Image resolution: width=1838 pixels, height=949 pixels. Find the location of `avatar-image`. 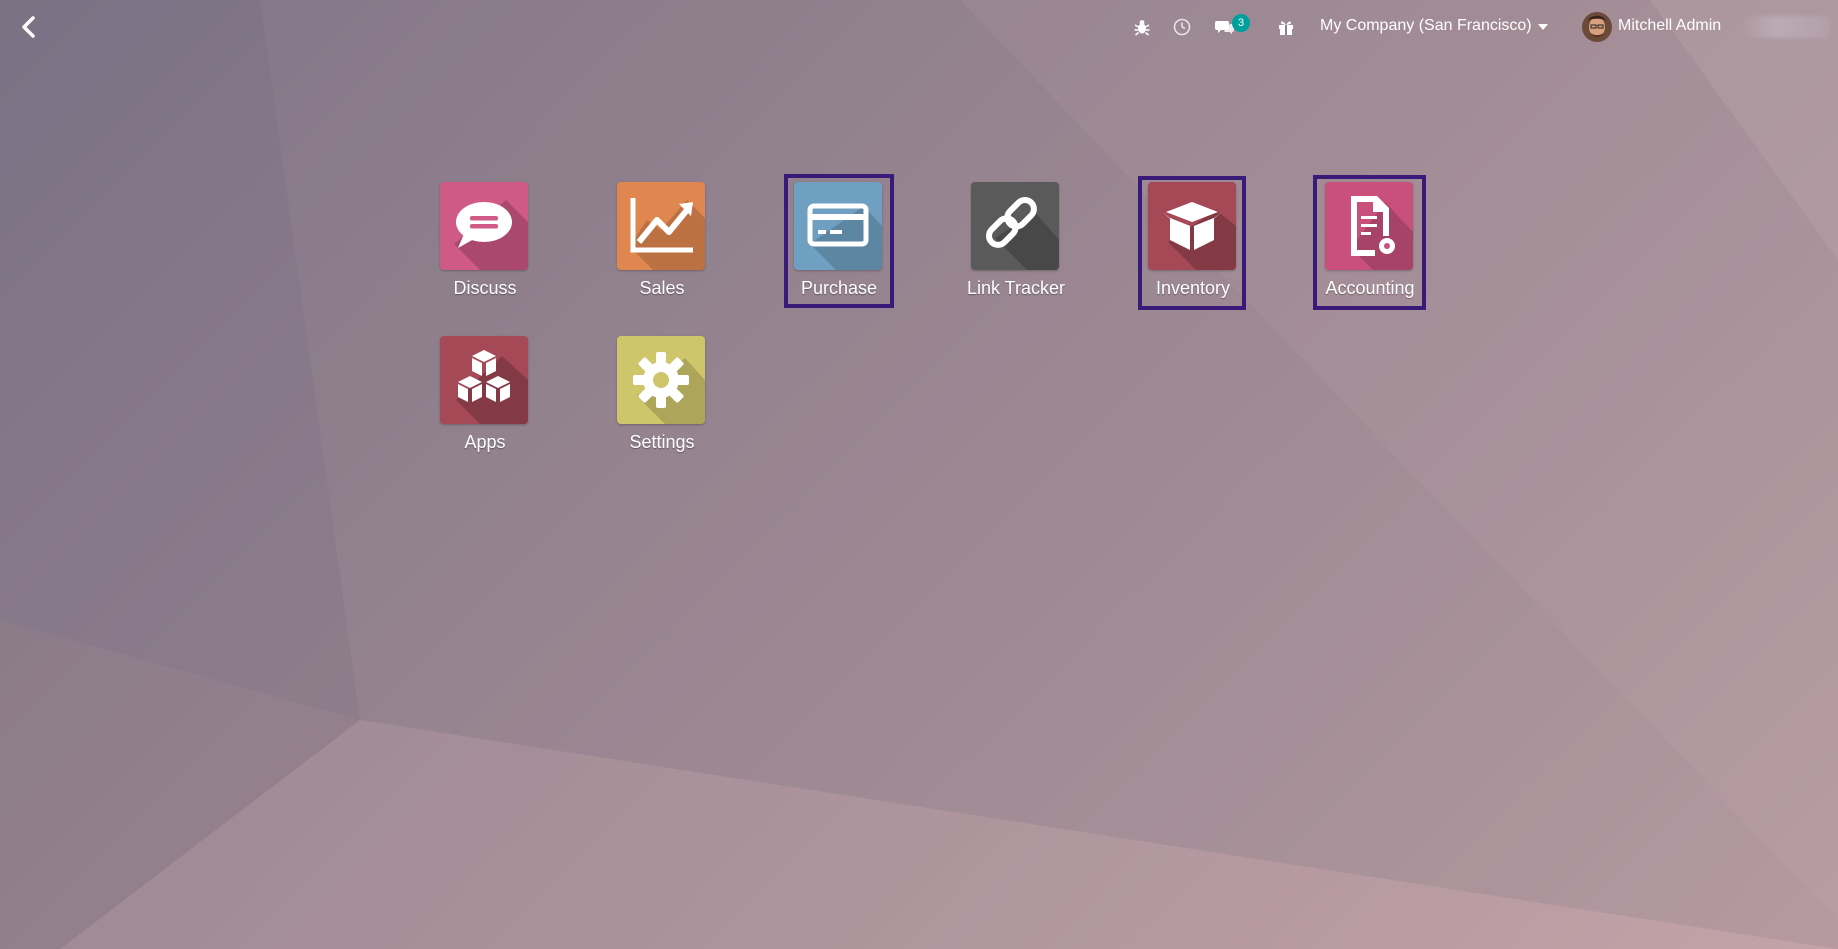

avatar-image is located at coordinates (1597, 27).